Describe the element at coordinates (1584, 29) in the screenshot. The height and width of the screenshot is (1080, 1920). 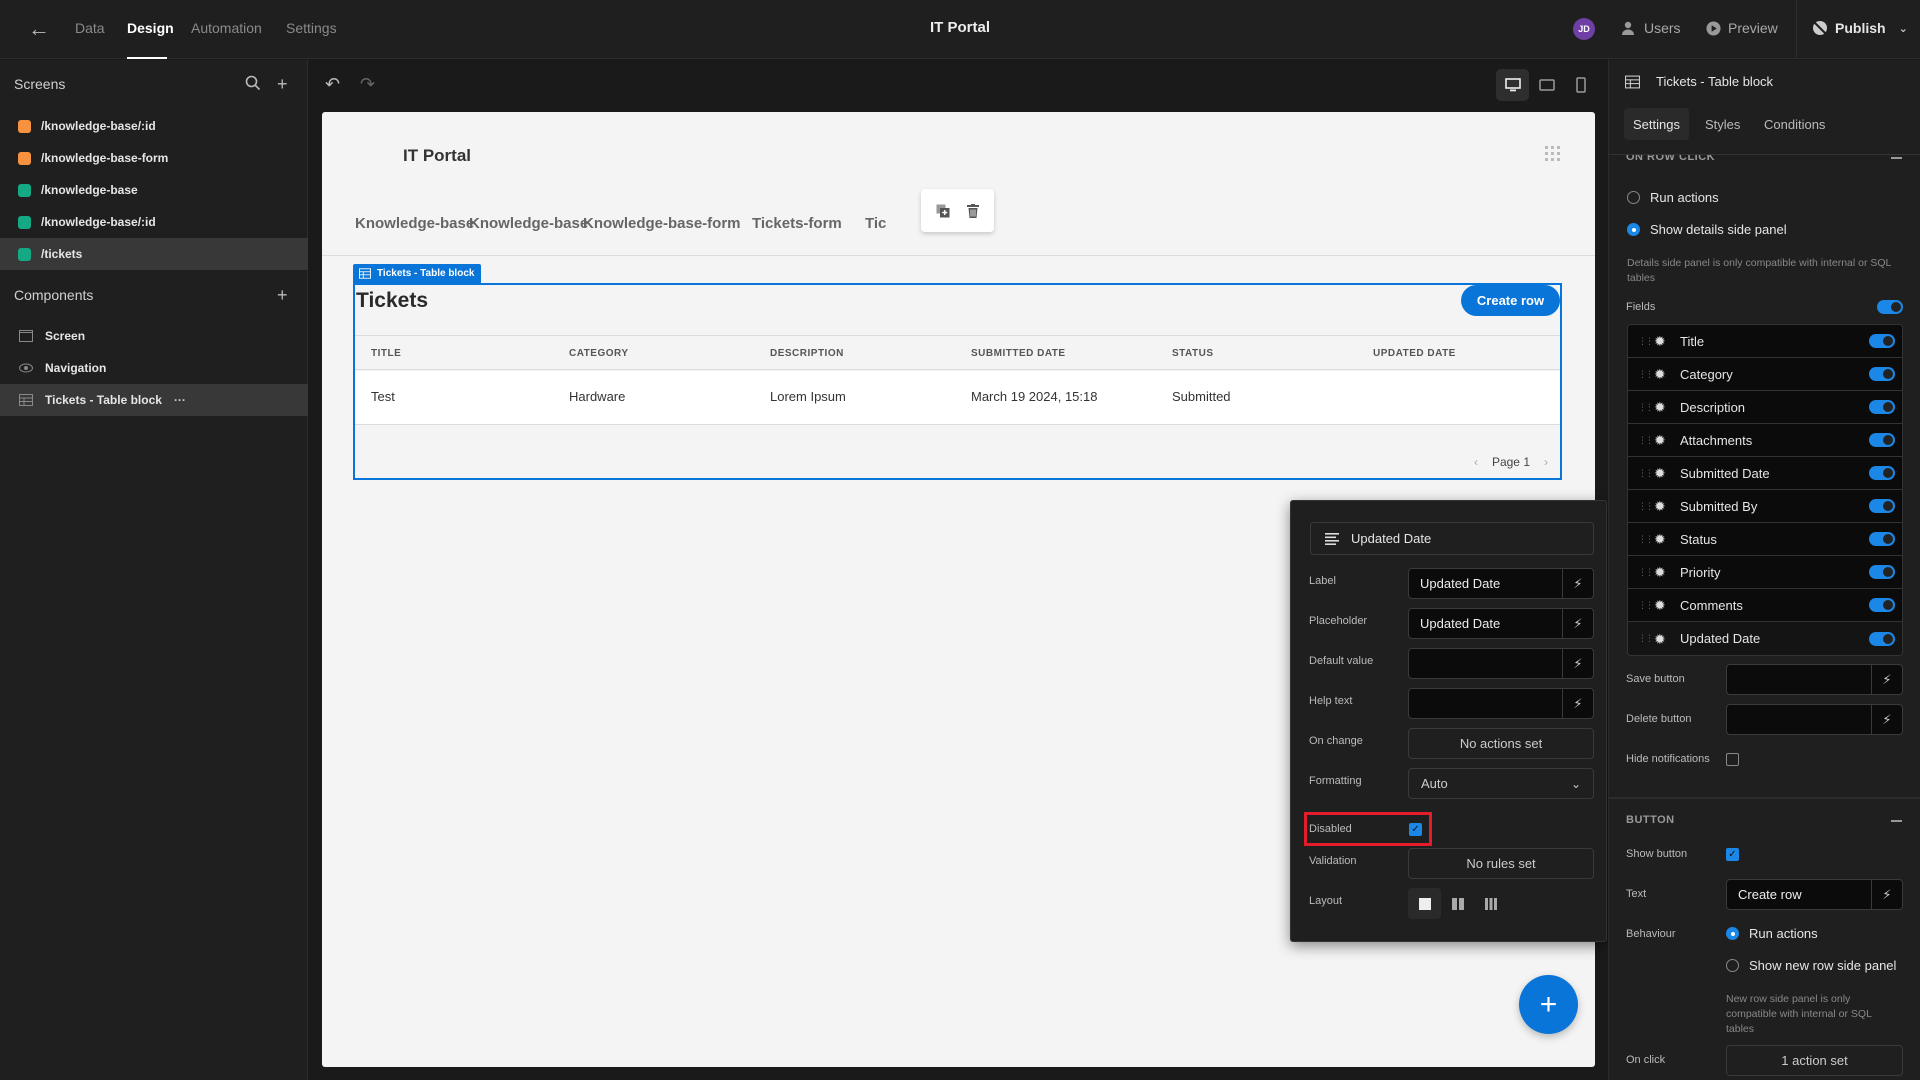
I see `user-avatar: JD` at that location.